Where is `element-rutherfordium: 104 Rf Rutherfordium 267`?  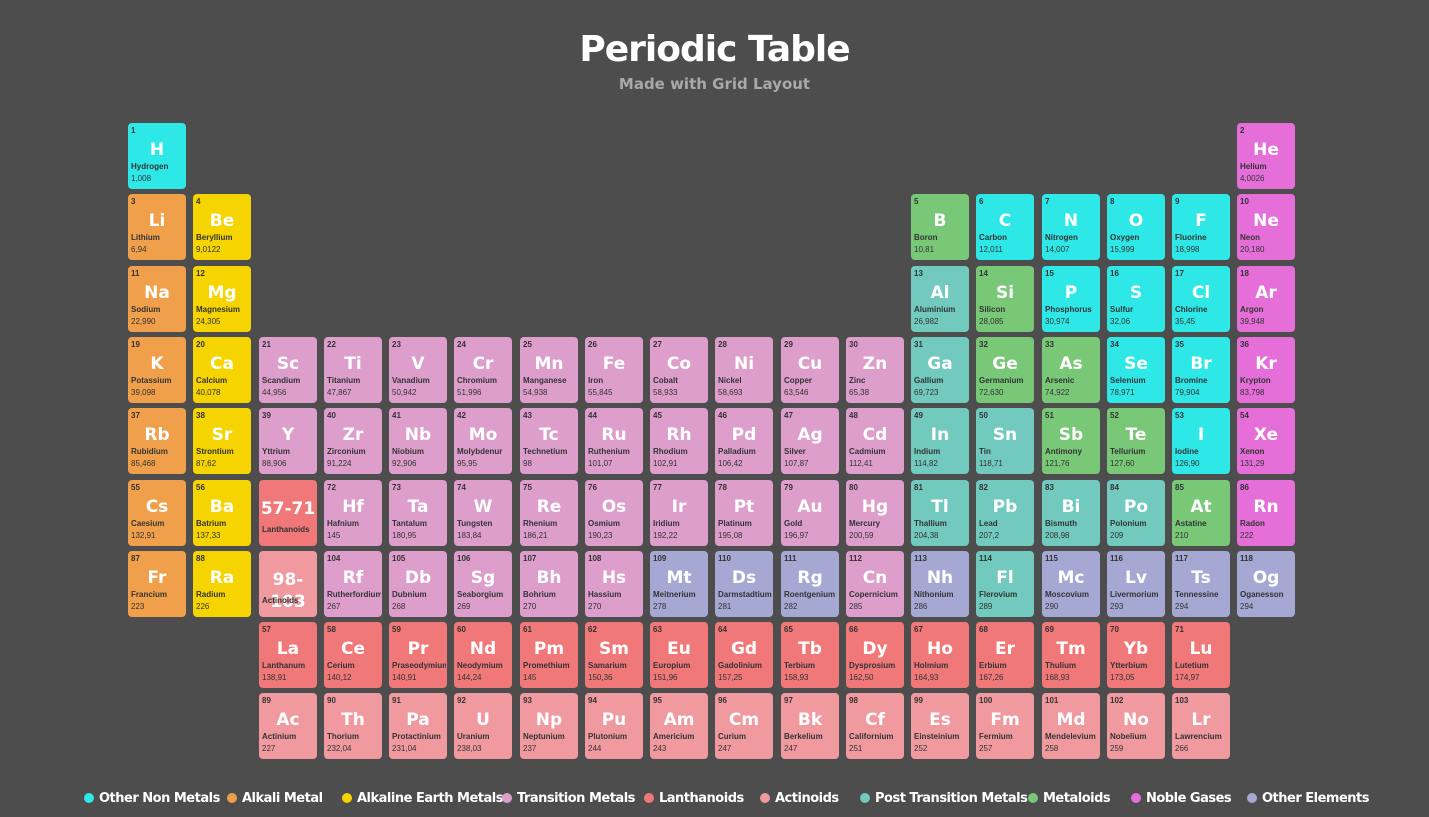 element-rutherfordium: 104 Rf Rutherfordium 267 is located at coordinates (353, 584).